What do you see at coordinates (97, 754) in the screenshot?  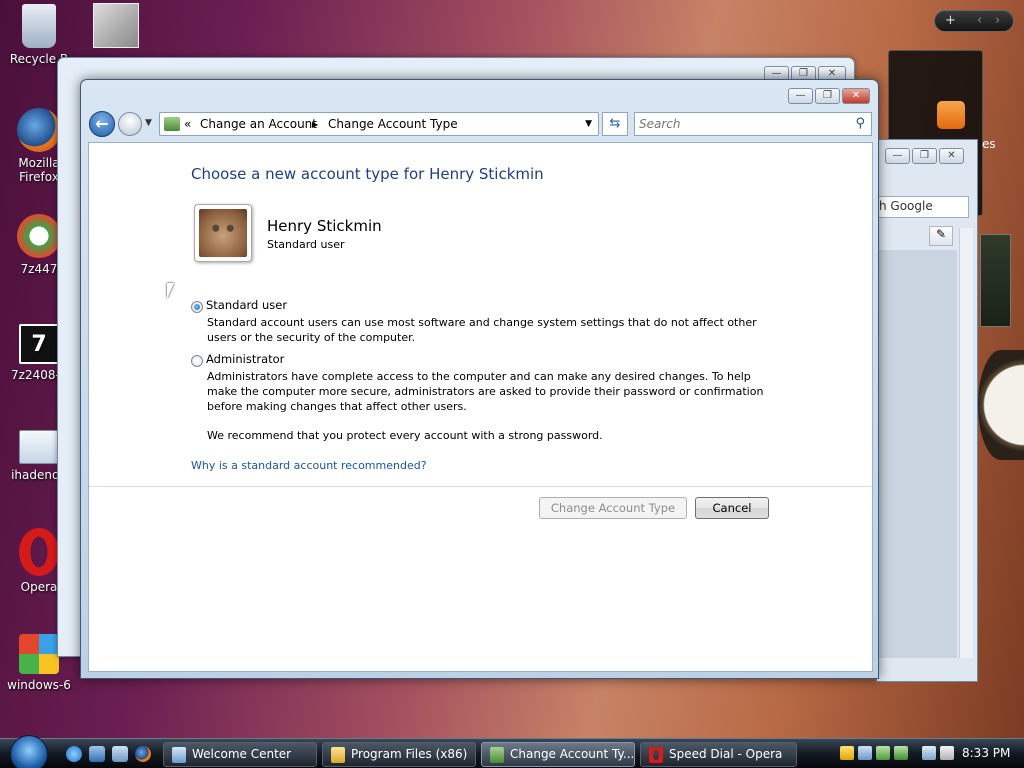 I see `show-desktop-icon` at bounding box center [97, 754].